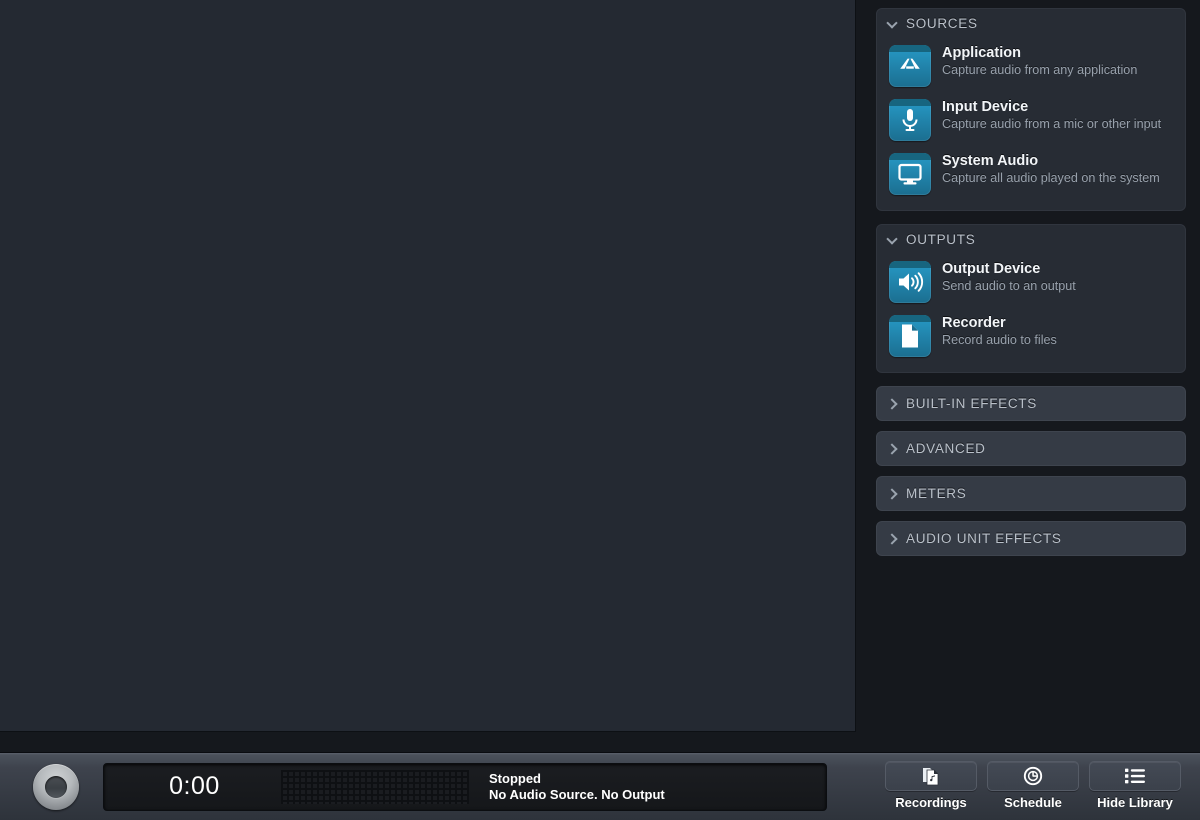  What do you see at coordinates (931, 802) in the screenshot?
I see `toolbar-button-label: Recordings` at bounding box center [931, 802].